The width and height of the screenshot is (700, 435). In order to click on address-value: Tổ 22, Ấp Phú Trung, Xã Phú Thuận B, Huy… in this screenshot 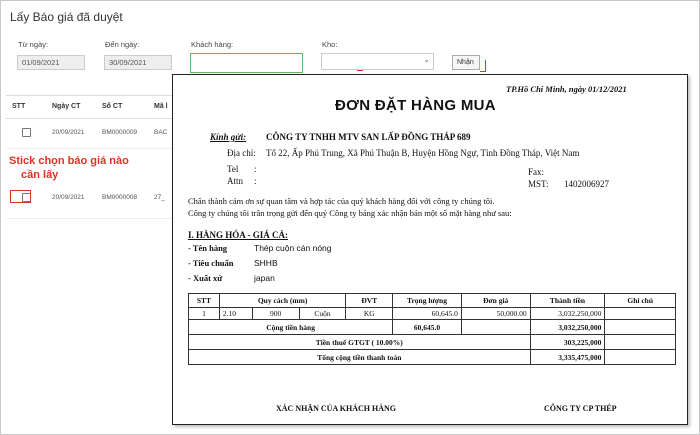, I will do `click(423, 153)`.